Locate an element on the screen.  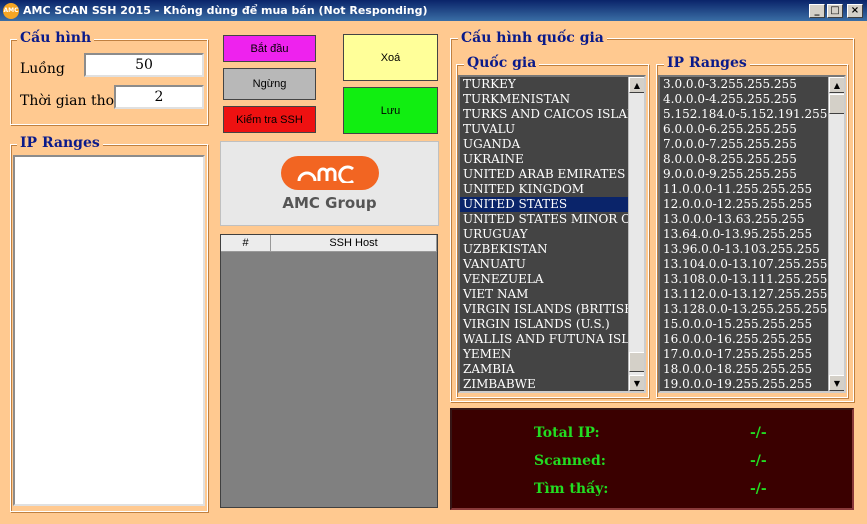
found-value: -/- is located at coordinates (758, 489).